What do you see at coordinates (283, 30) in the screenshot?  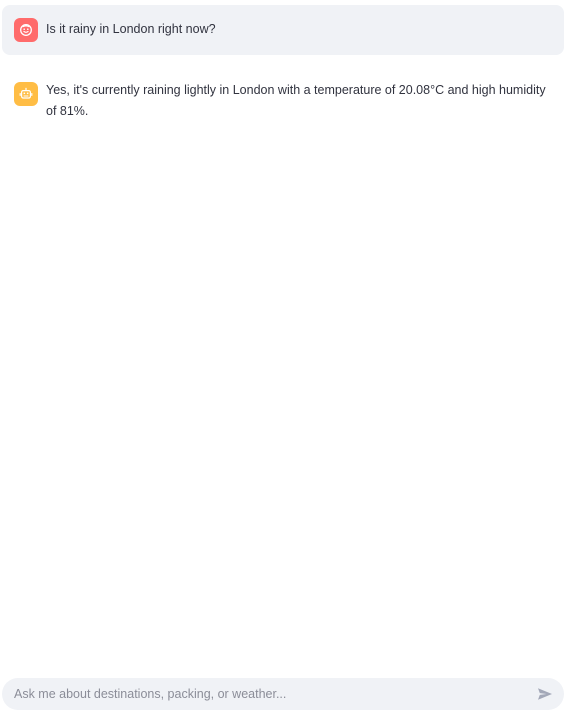 I see `chat-message-user: Is it rainy in London right now?` at bounding box center [283, 30].